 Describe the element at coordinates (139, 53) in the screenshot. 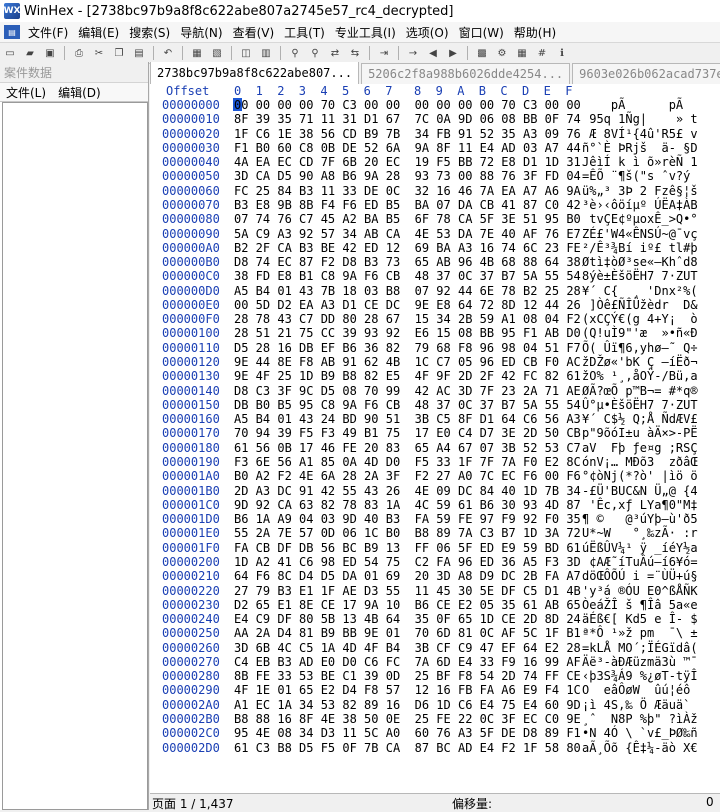

I see `paste-icon: ▤` at that location.